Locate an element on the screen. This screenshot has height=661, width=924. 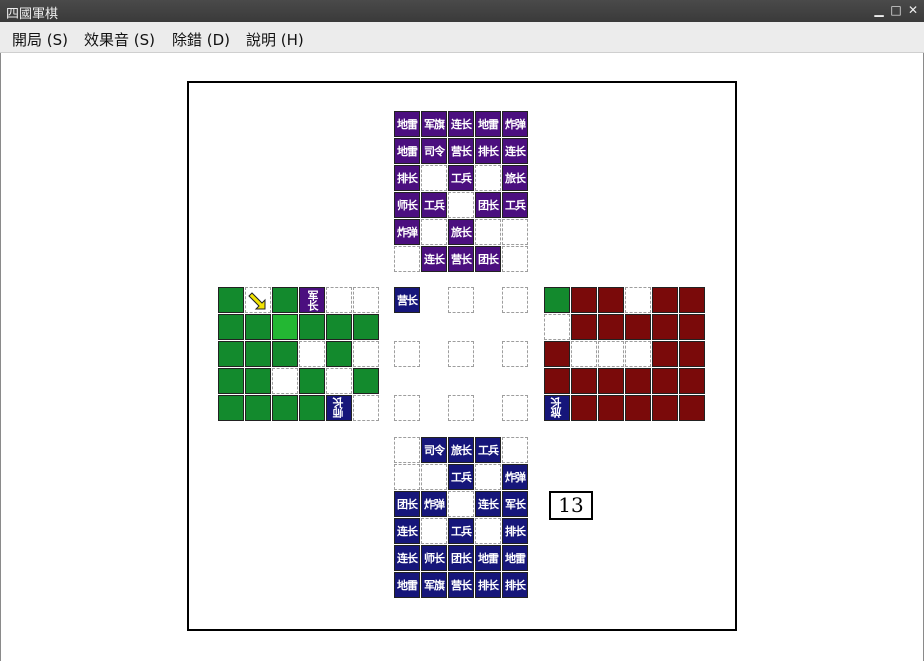
menu-start: 開局 (S) is located at coordinates (40, 39).